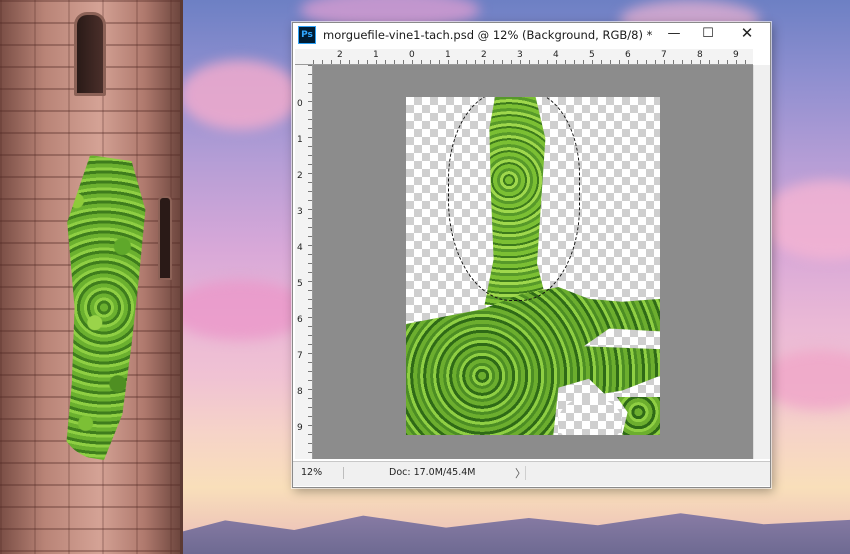 The width and height of the screenshot is (850, 554). Describe the element at coordinates (590, 416) in the screenshot. I see `transparent-area` at that location.